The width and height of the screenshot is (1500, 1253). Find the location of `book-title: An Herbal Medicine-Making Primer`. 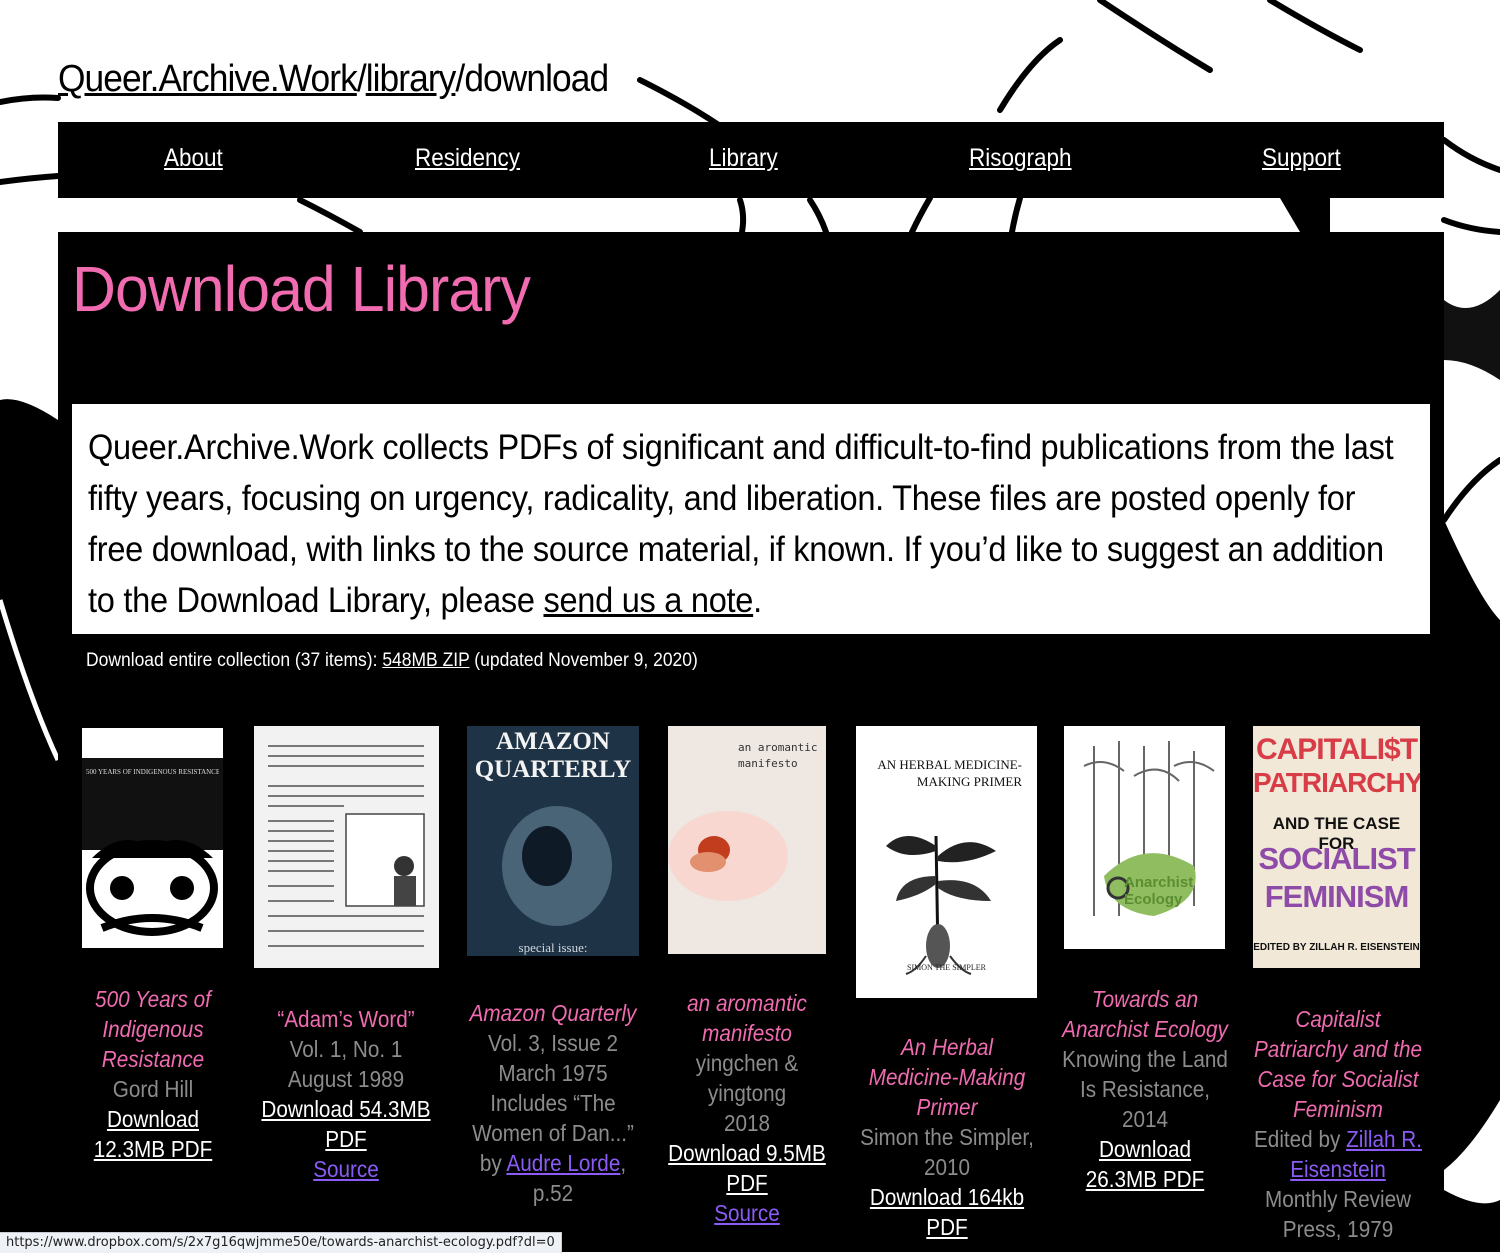

book-title: An Herbal Medicine-Making Primer is located at coordinates (947, 1077).